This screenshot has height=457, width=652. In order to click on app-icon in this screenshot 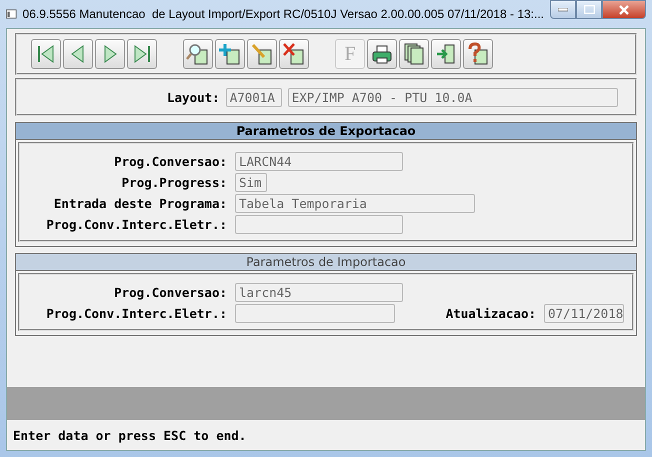, I will do `click(11, 14)`.